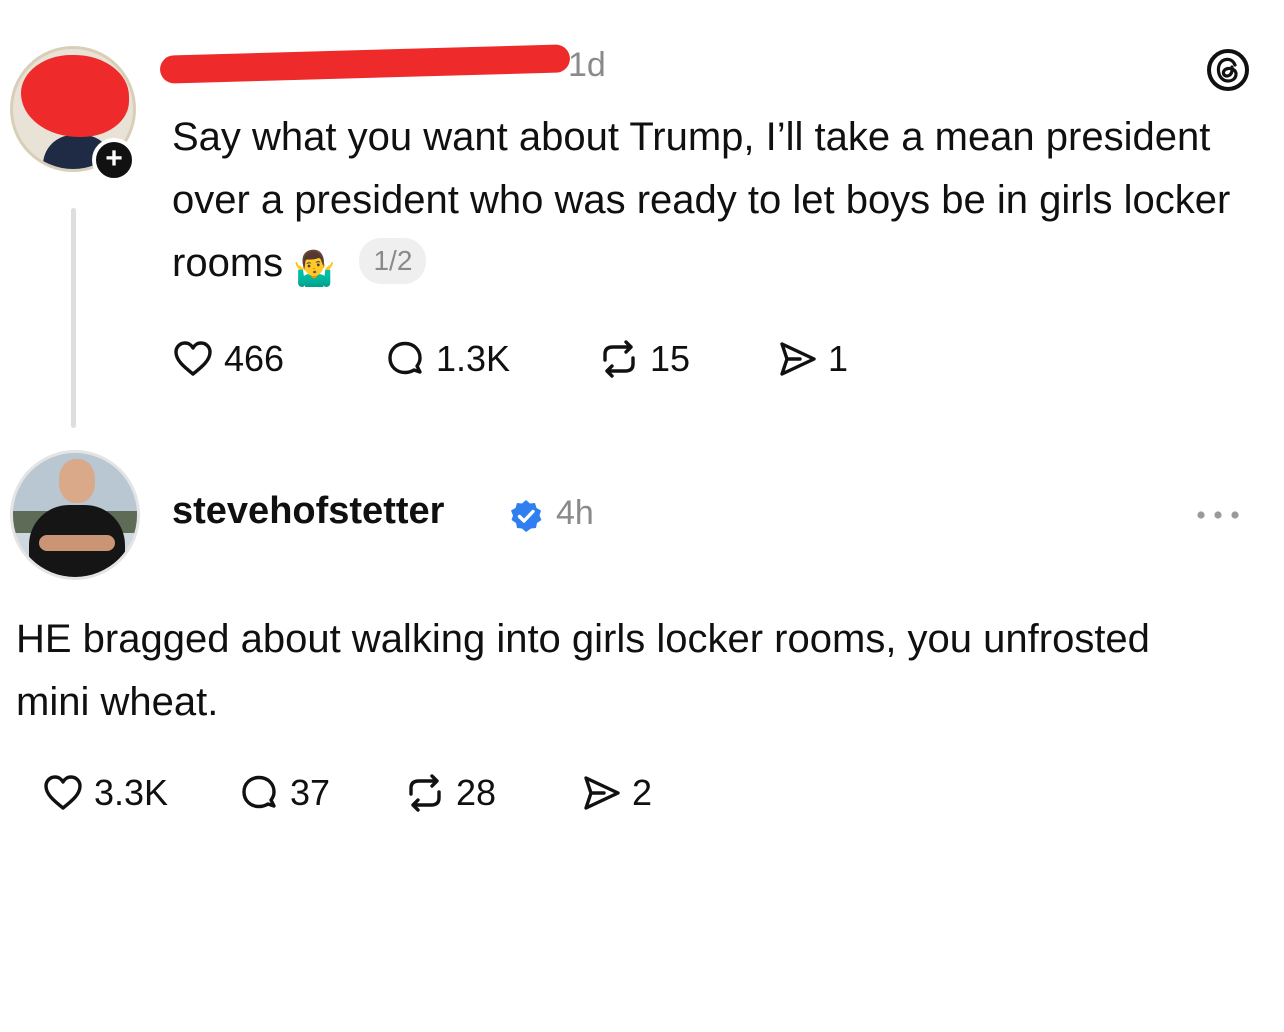 The image size is (1284, 1032). I want to click on post-actions: 3.3K 37 28 2, so click(346, 793).